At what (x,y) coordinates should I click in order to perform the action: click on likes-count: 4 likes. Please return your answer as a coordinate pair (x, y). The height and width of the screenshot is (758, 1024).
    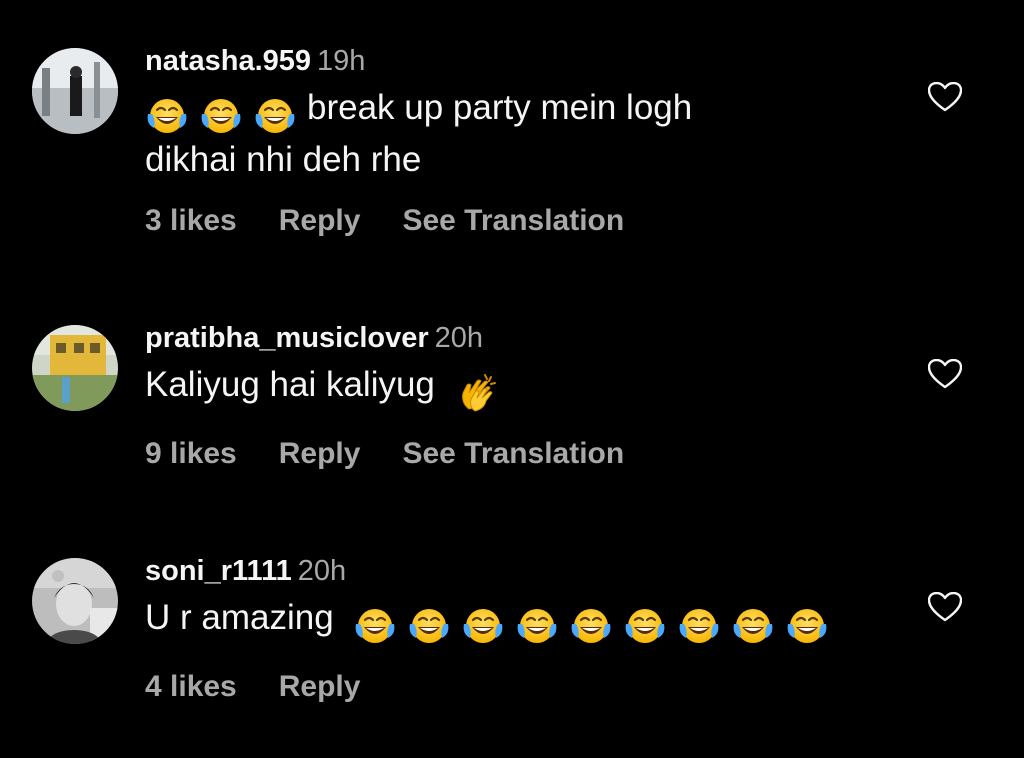
    Looking at the image, I should click on (191, 686).